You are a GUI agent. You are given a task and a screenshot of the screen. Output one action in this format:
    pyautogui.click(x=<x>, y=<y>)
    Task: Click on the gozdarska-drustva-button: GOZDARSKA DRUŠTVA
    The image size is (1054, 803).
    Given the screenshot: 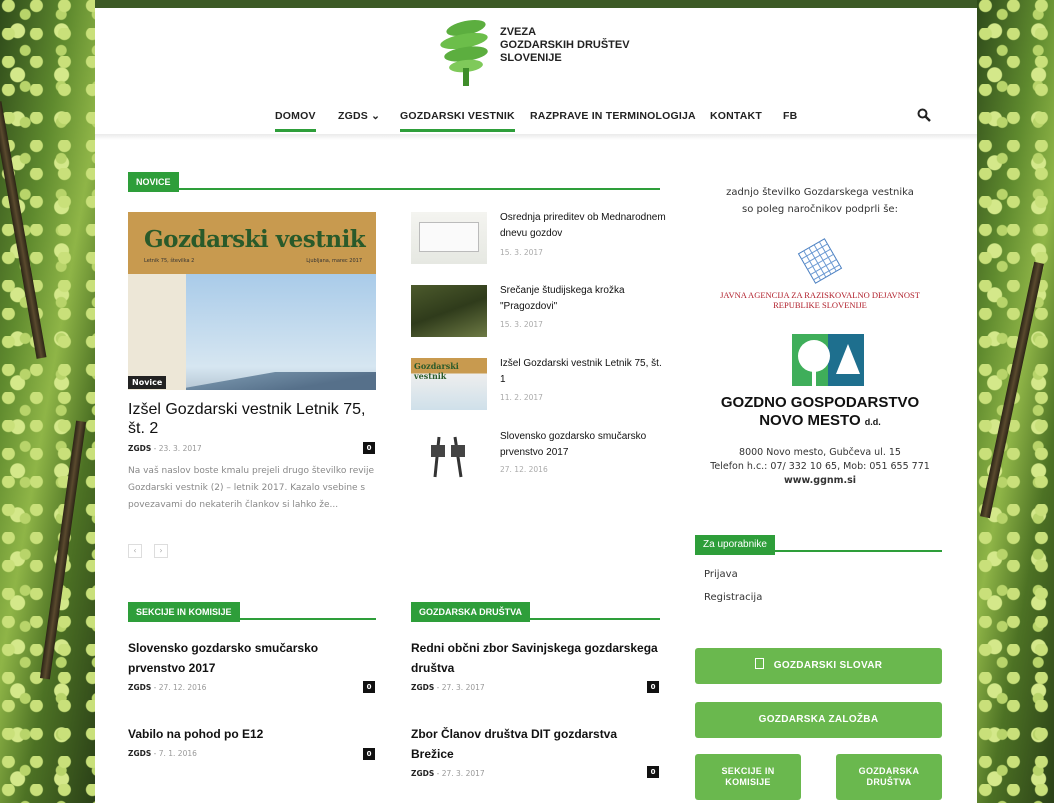 What is the action you would take?
    pyautogui.click(x=889, y=777)
    